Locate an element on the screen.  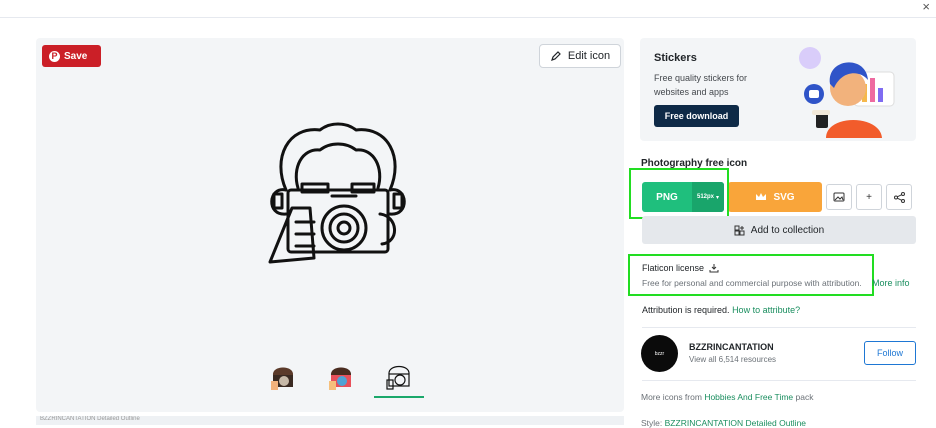
share-button is located at coordinates (899, 197).